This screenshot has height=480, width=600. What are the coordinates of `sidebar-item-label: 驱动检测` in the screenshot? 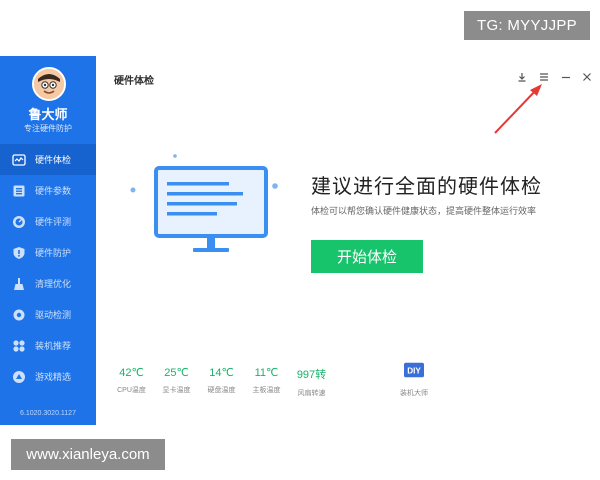 It's located at (53, 315).